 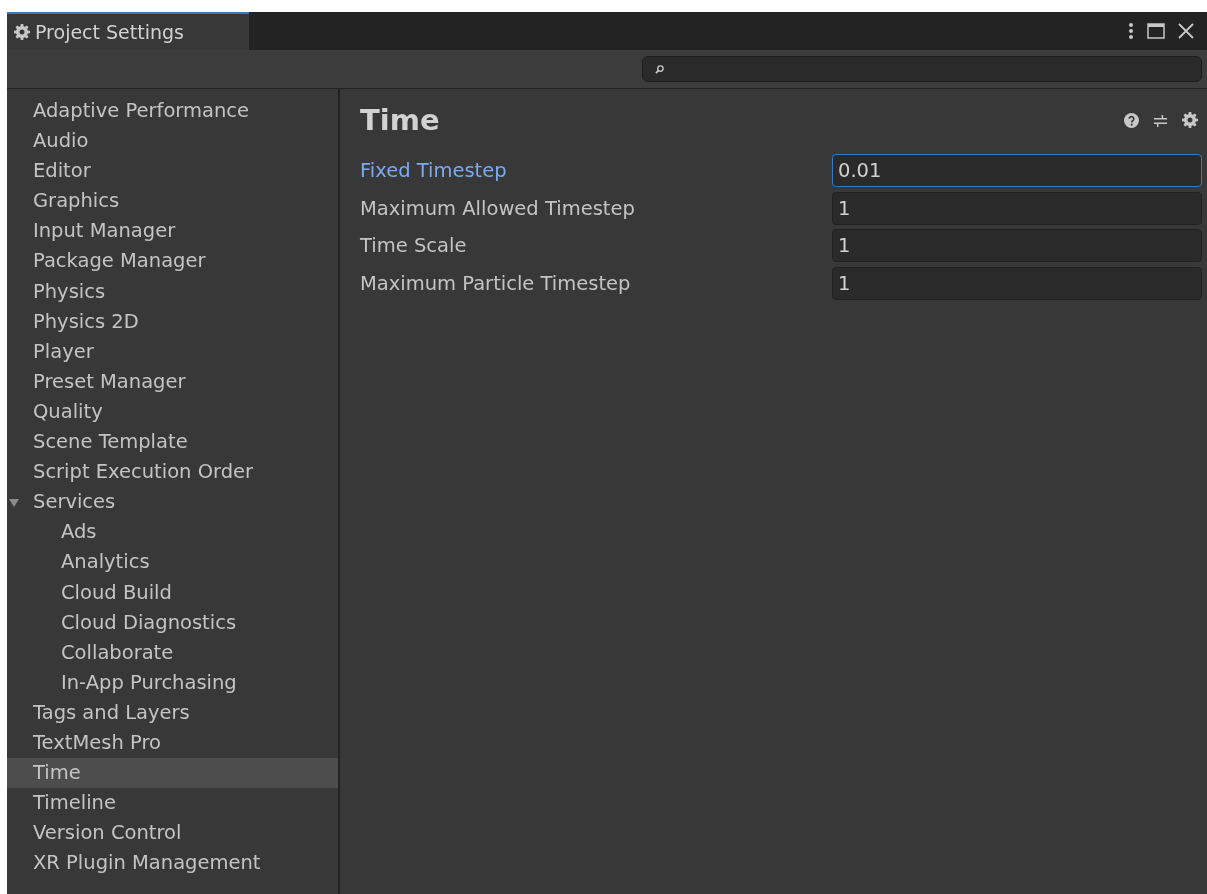 I want to click on settings-item: Cloud Diagnostics, so click(x=172, y=622).